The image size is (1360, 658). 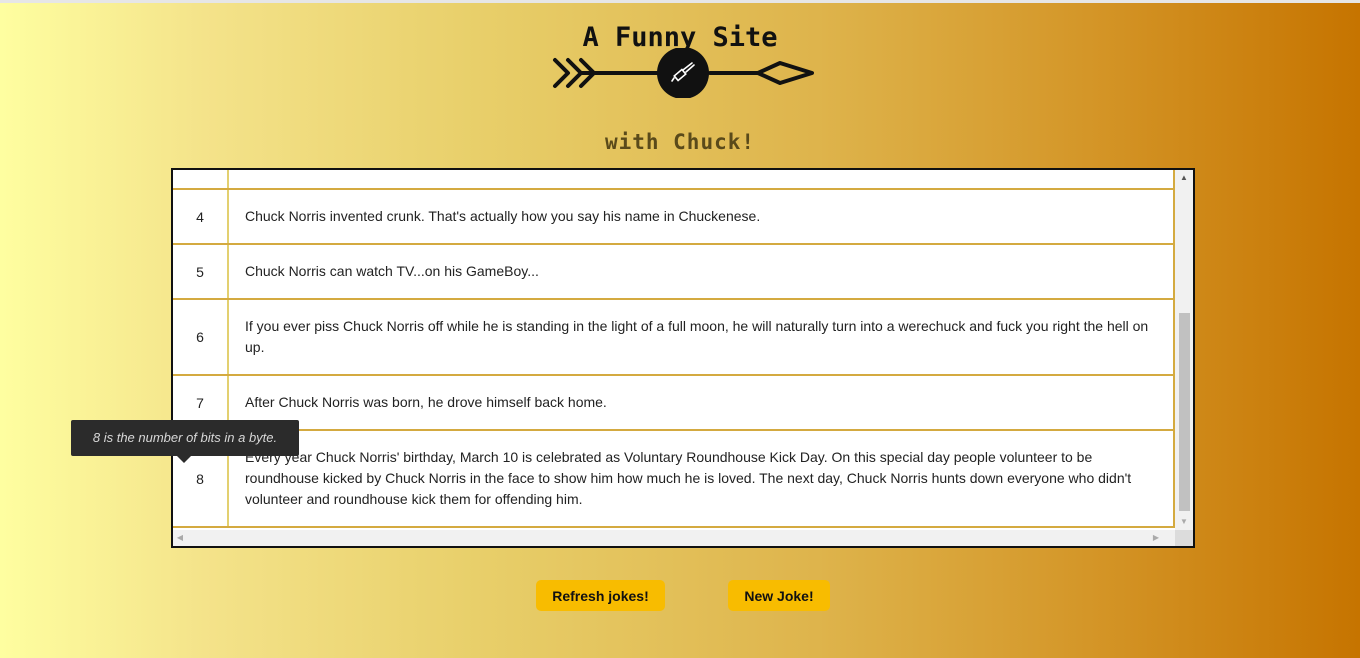 I want to click on site-subtitle: with Chuck!, so click(x=680, y=142).